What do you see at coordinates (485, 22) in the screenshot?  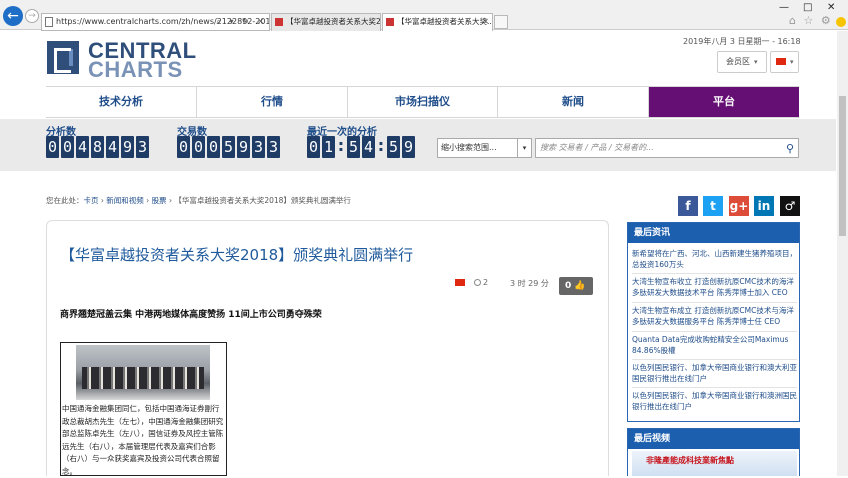 I see `close-tab-icon: ✕` at bounding box center [485, 22].